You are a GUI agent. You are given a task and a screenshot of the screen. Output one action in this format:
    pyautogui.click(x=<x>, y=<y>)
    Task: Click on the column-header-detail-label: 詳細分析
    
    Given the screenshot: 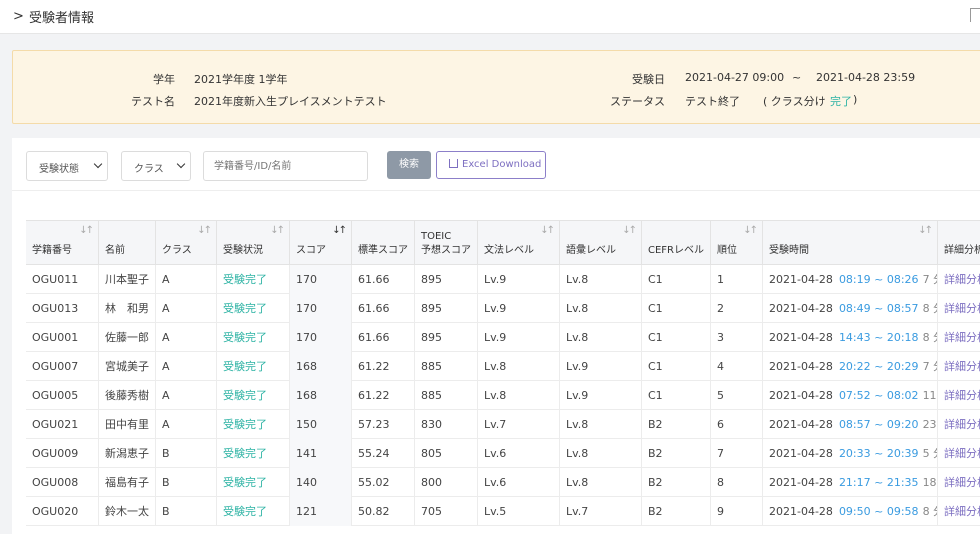 What is the action you would take?
    pyautogui.click(x=962, y=250)
    